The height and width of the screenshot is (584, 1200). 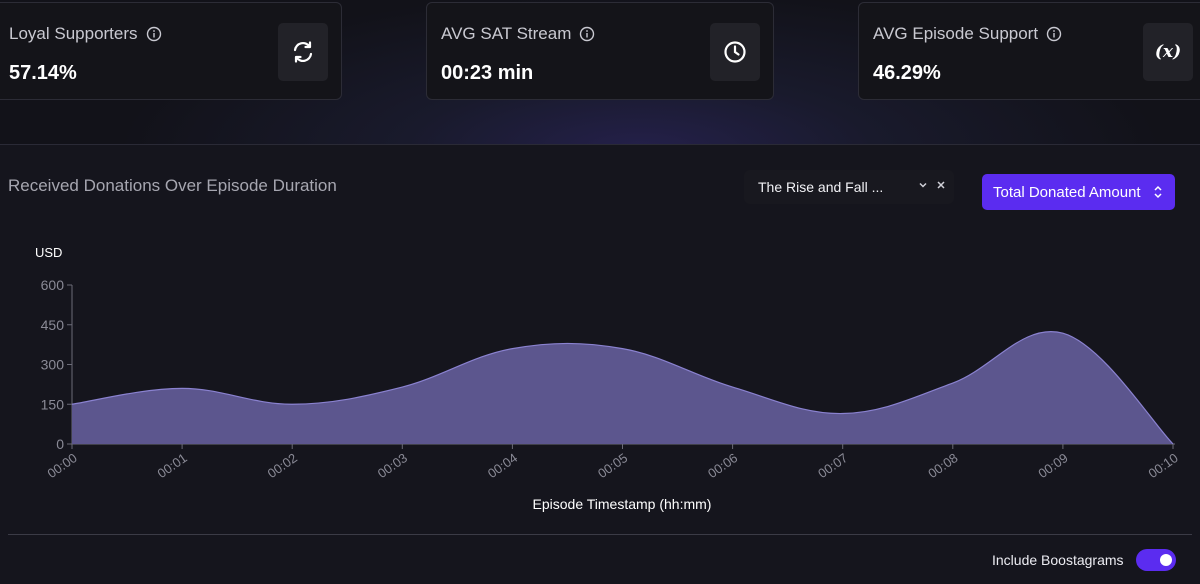 I want to click on y-tick-label: 150, so click(x=53, y=404).